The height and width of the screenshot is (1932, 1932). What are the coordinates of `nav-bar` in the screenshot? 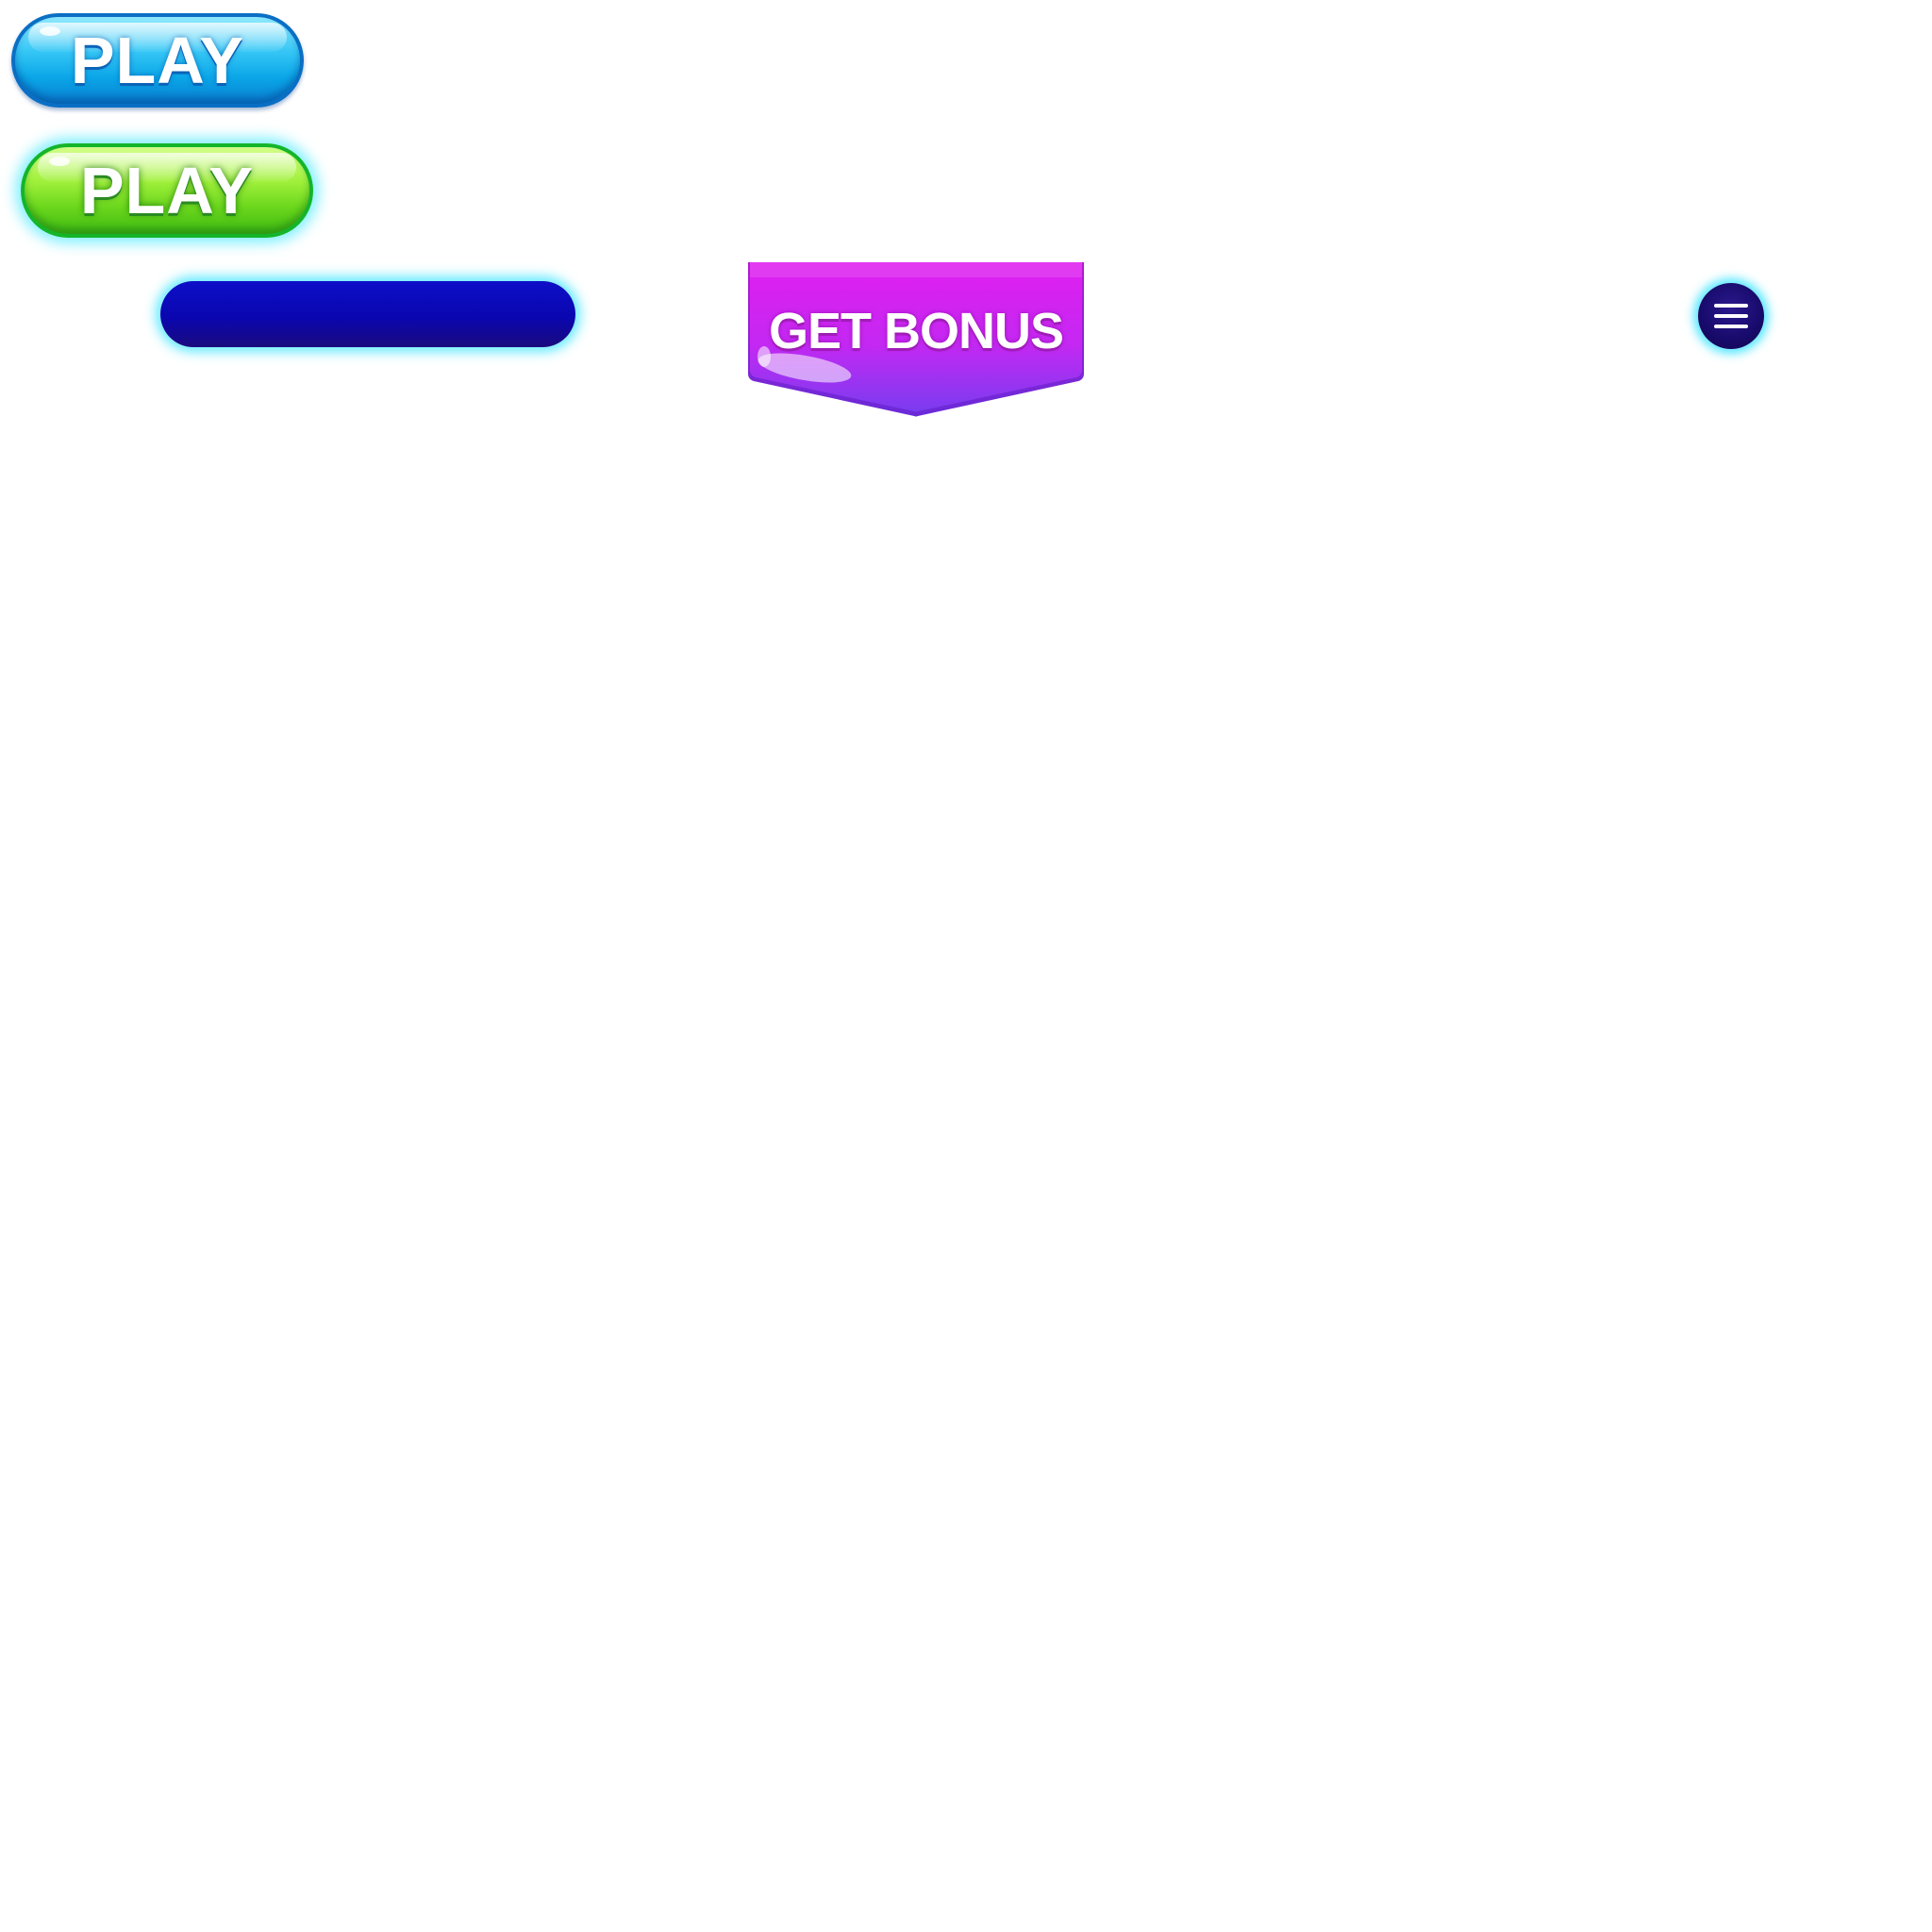 It's located at (367, 314).